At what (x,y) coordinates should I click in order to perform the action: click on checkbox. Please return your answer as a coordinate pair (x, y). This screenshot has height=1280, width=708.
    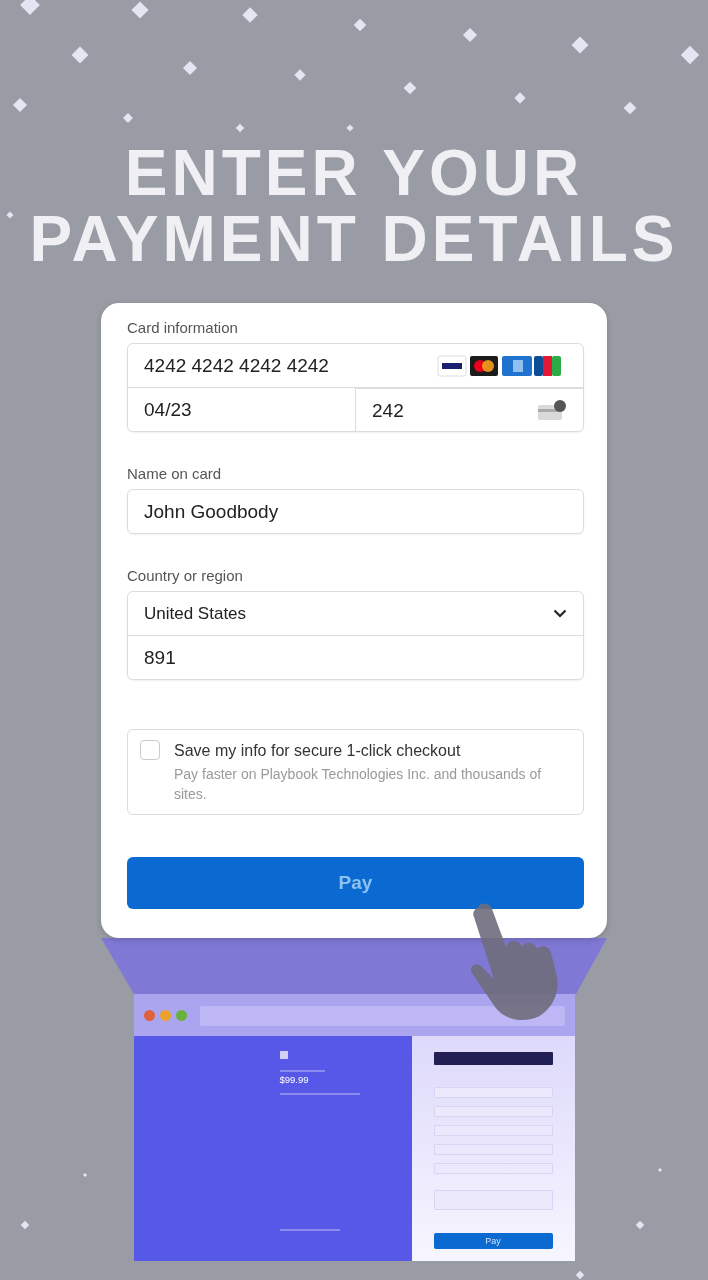
    Looking at the image, I should click on (150, 750).